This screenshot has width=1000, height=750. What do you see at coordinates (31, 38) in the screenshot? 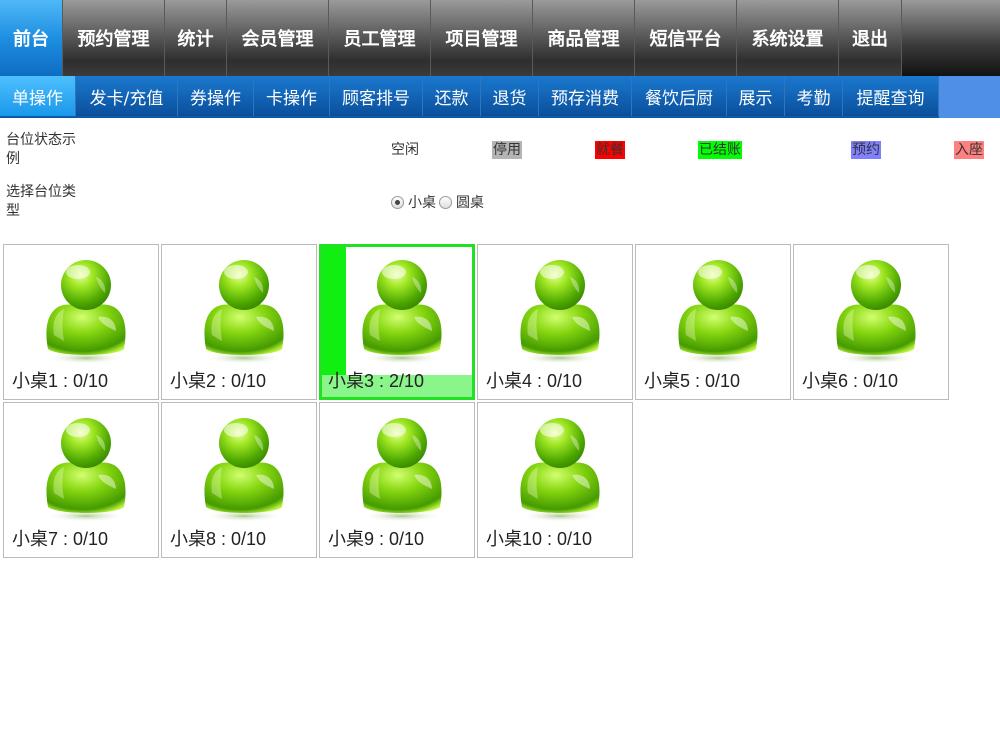
I see `top-nav-frontdesk: 前台` at bounding box center [31, 38].